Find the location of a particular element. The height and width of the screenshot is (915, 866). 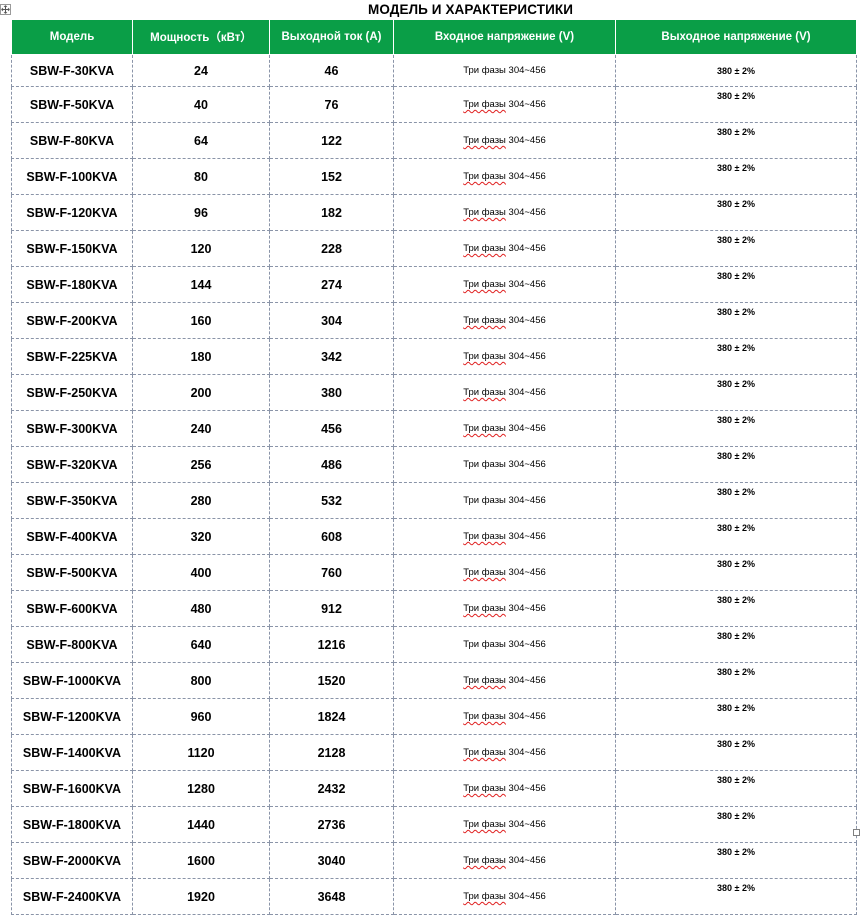

cell-output-current: 3648 is located at coordinates (331, 896).